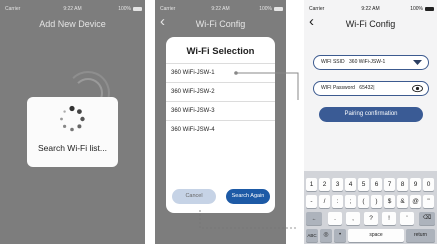  I want to click on ssid-label: WIFI SSID, so click(333, 62).